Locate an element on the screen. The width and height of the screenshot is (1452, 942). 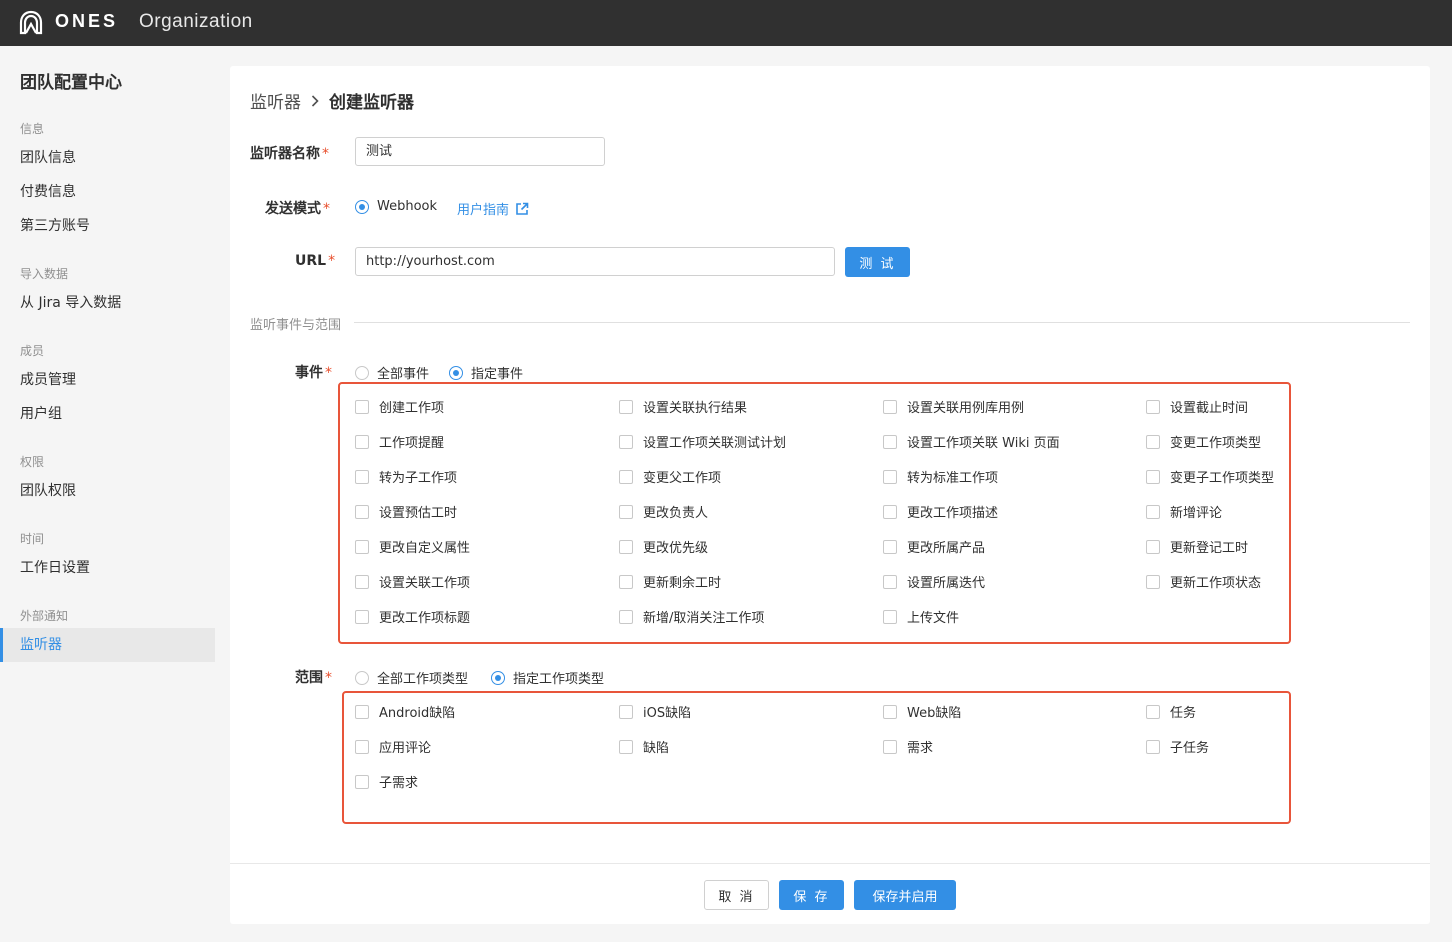
test-button: 测 试 is located at coordinates (877, 262).